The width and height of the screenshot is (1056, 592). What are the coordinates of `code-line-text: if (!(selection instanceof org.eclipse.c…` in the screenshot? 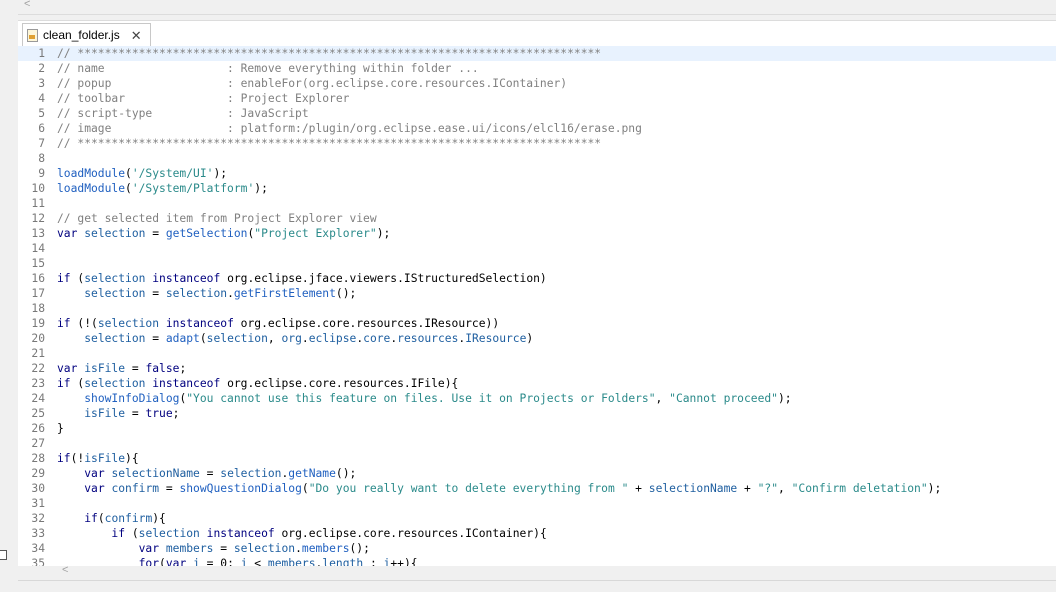 It's located at (278, 323).